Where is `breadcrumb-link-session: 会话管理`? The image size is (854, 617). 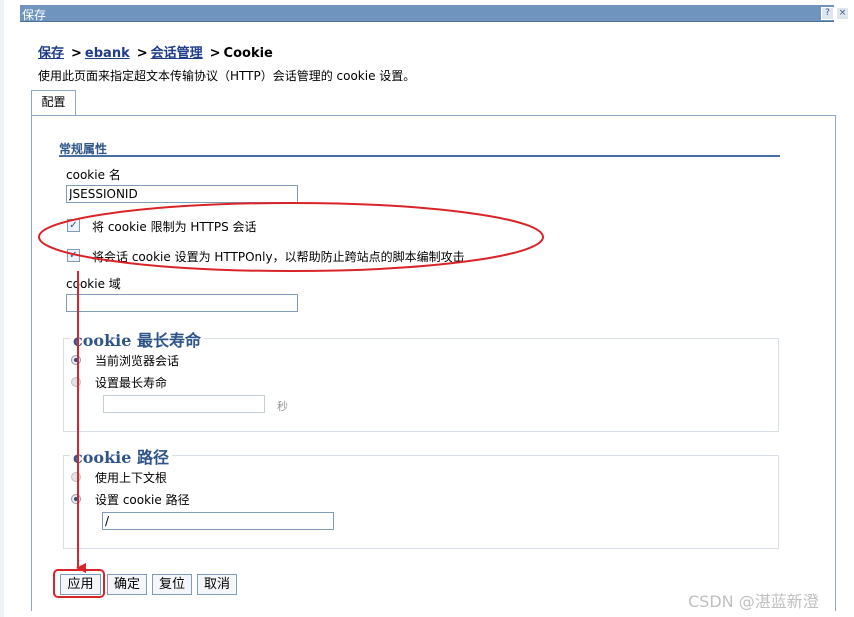 breadcrumb-link-session: 会话管理 is located at coordinates (177, 53).